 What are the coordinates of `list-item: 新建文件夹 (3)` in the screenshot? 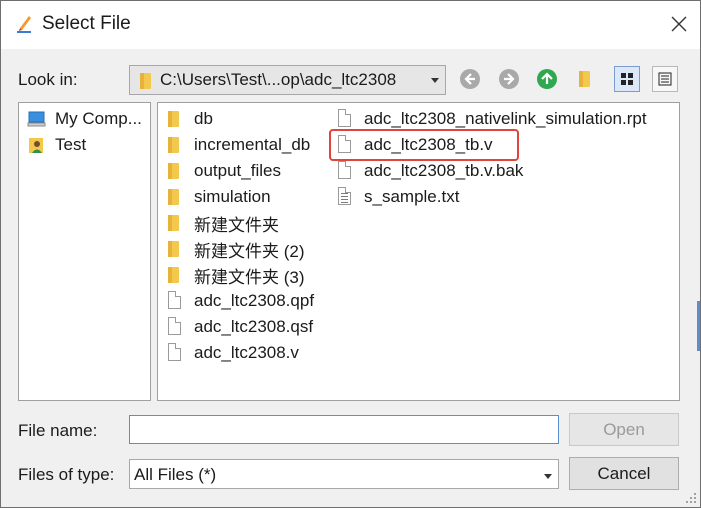 It's located at (235, 275).